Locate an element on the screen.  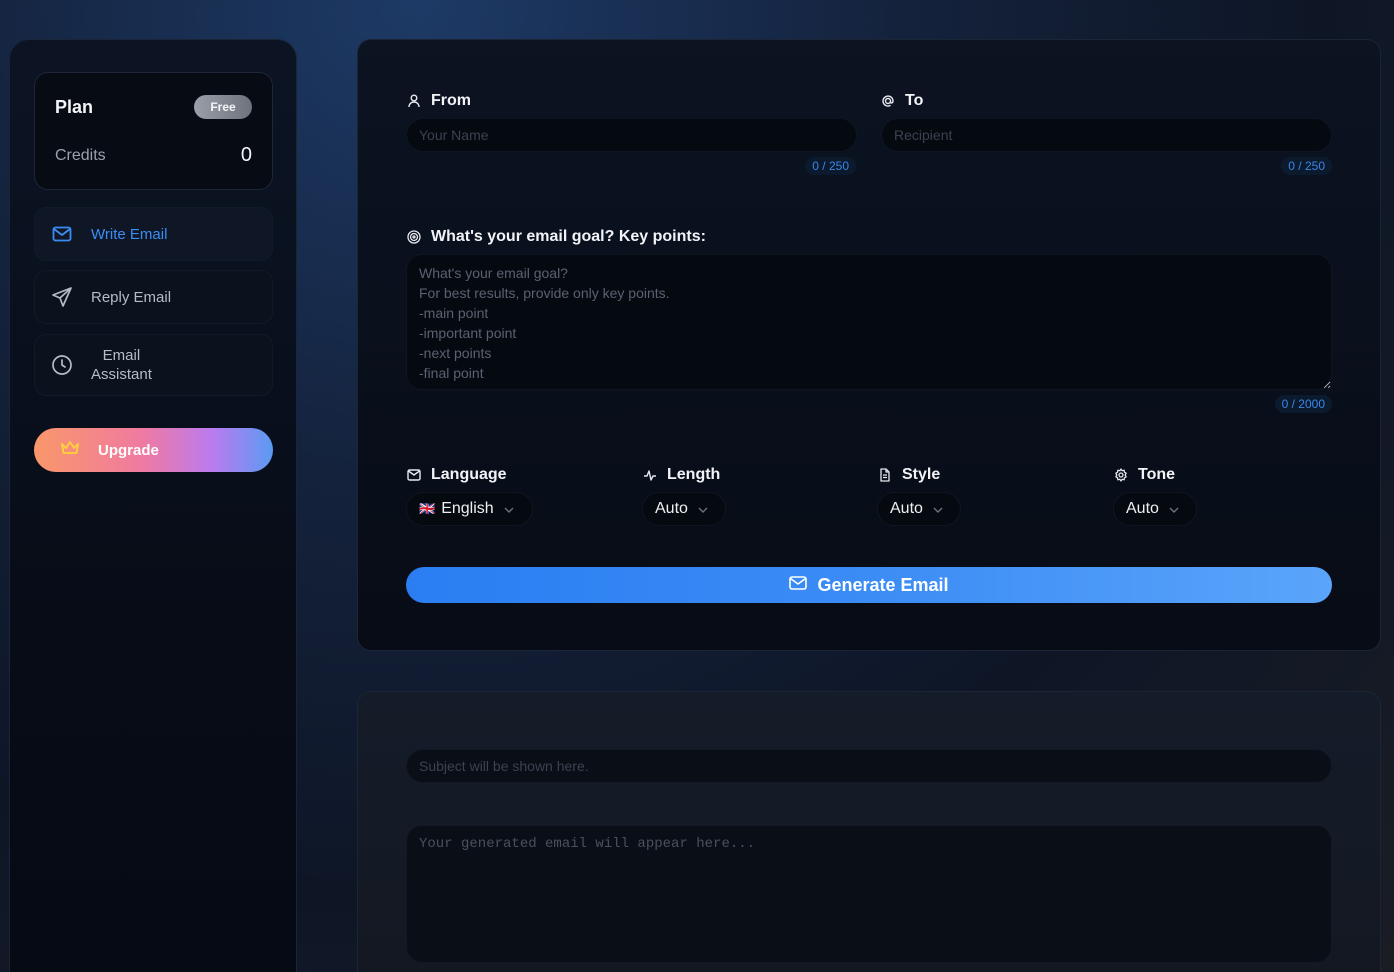
language-label: Language is located at coordinates (457, 475).